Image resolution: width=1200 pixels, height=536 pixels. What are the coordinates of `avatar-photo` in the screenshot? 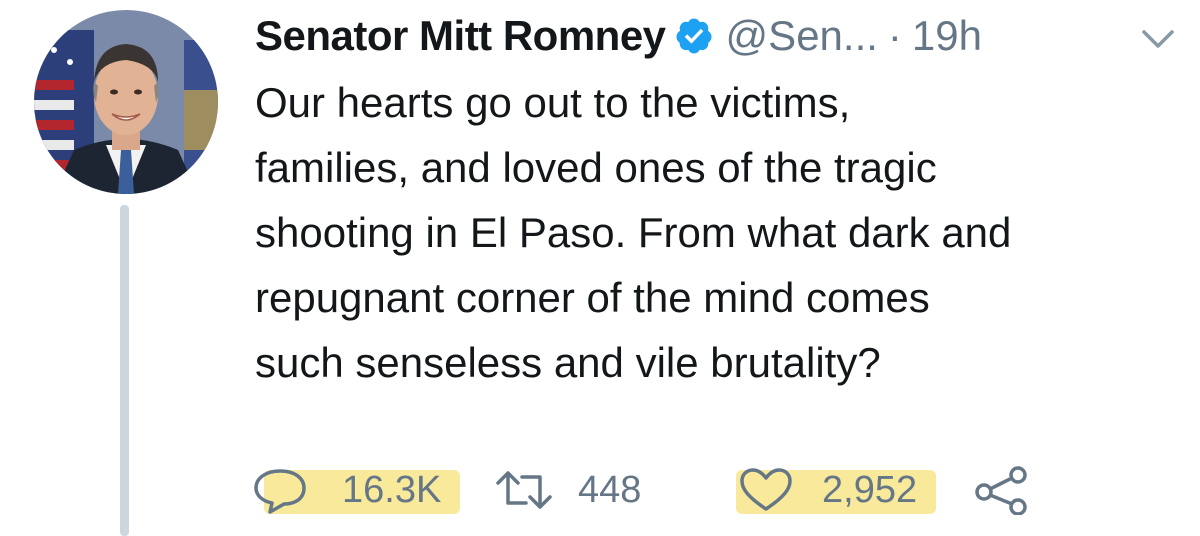 It's located at (126, 102).